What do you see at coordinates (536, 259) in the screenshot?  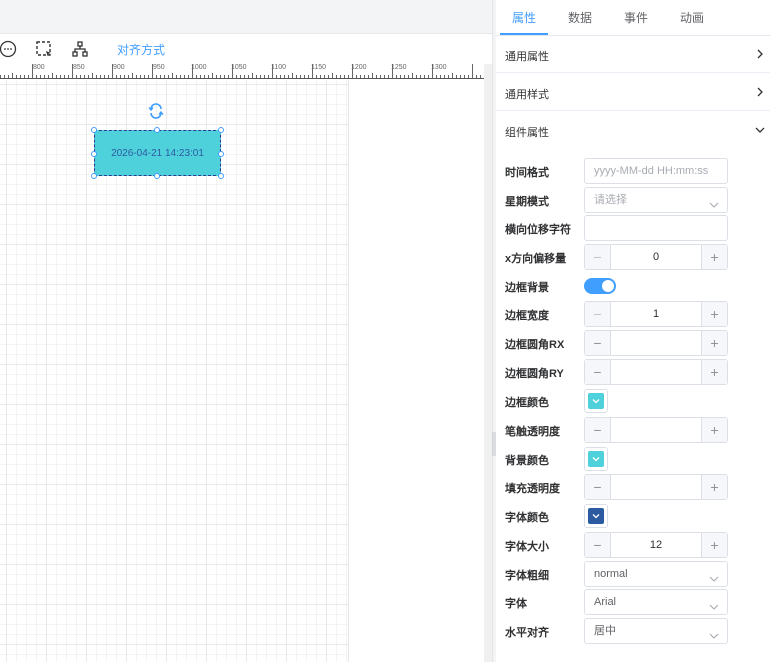 I see `field-label: x方向偏移量` at bounding box center [536, 259].